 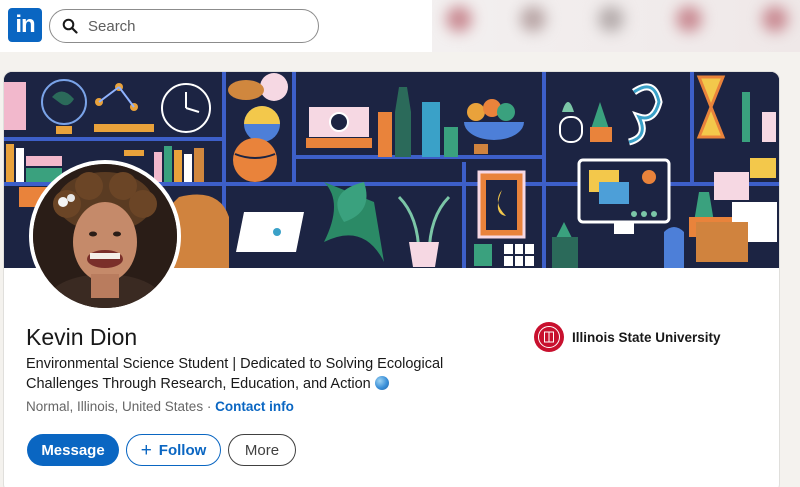 I want to click on profile-photo-image, so click(x=105, y=236).